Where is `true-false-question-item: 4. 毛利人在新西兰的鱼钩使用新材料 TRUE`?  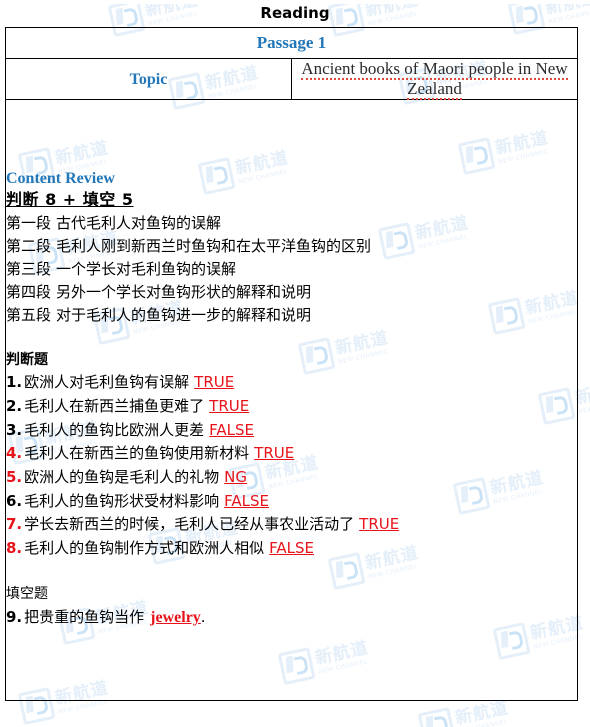 true-false-question-item: 4. 毛利人在新西兰的鱼钩使用新材料 TRUE is located at coordinates (291, 454).